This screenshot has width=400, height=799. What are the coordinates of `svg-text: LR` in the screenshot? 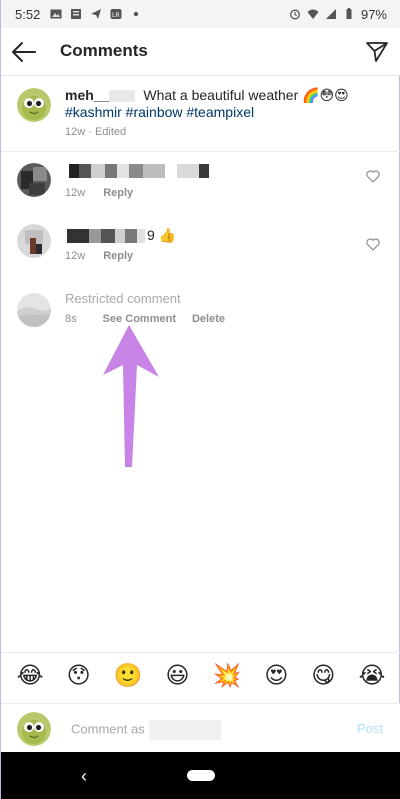 It's located at (116, 15).